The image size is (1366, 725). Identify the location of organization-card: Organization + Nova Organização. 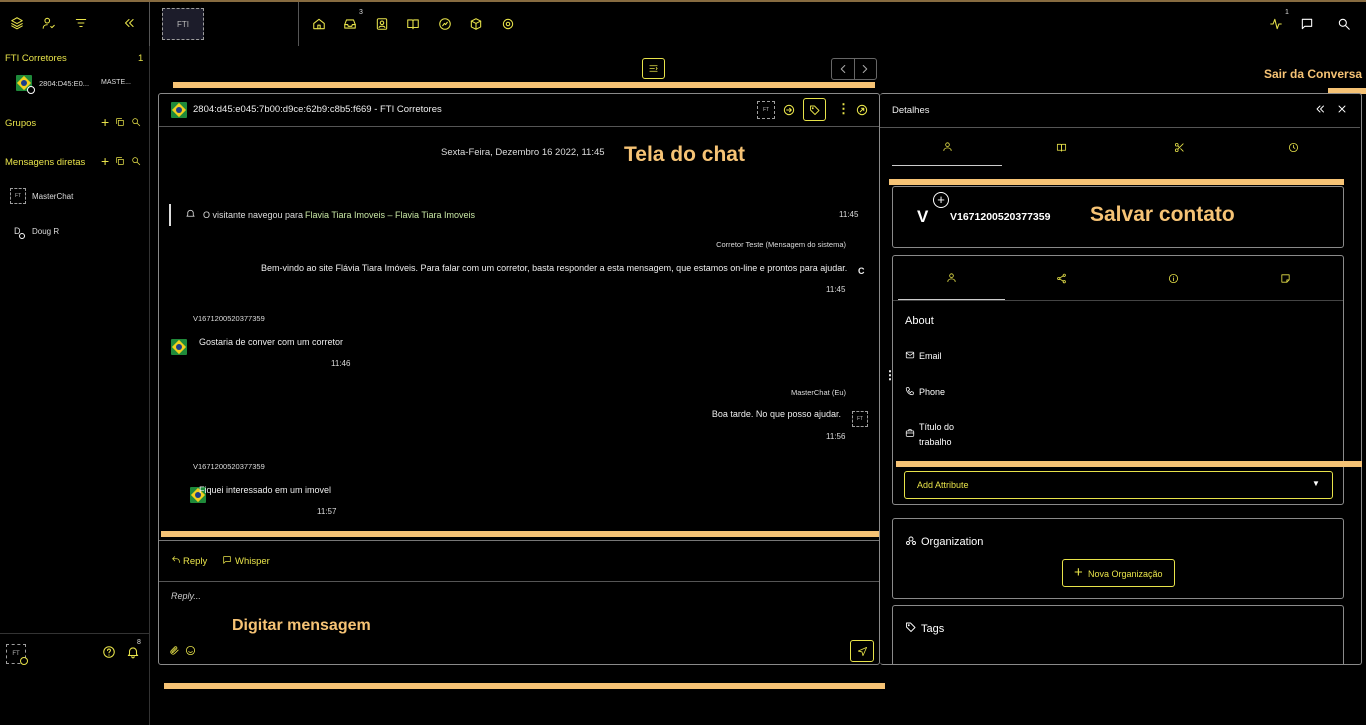
(1118, 558).